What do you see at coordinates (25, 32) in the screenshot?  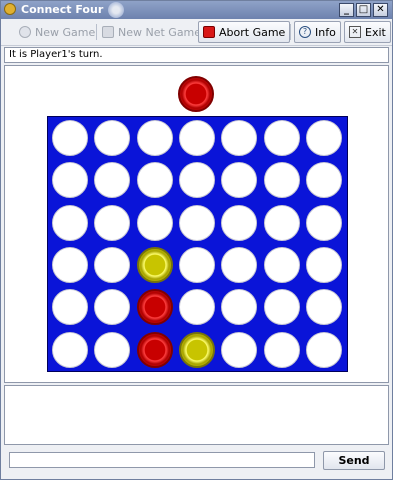 I see `play-icon` at bounding box center [25, 32].